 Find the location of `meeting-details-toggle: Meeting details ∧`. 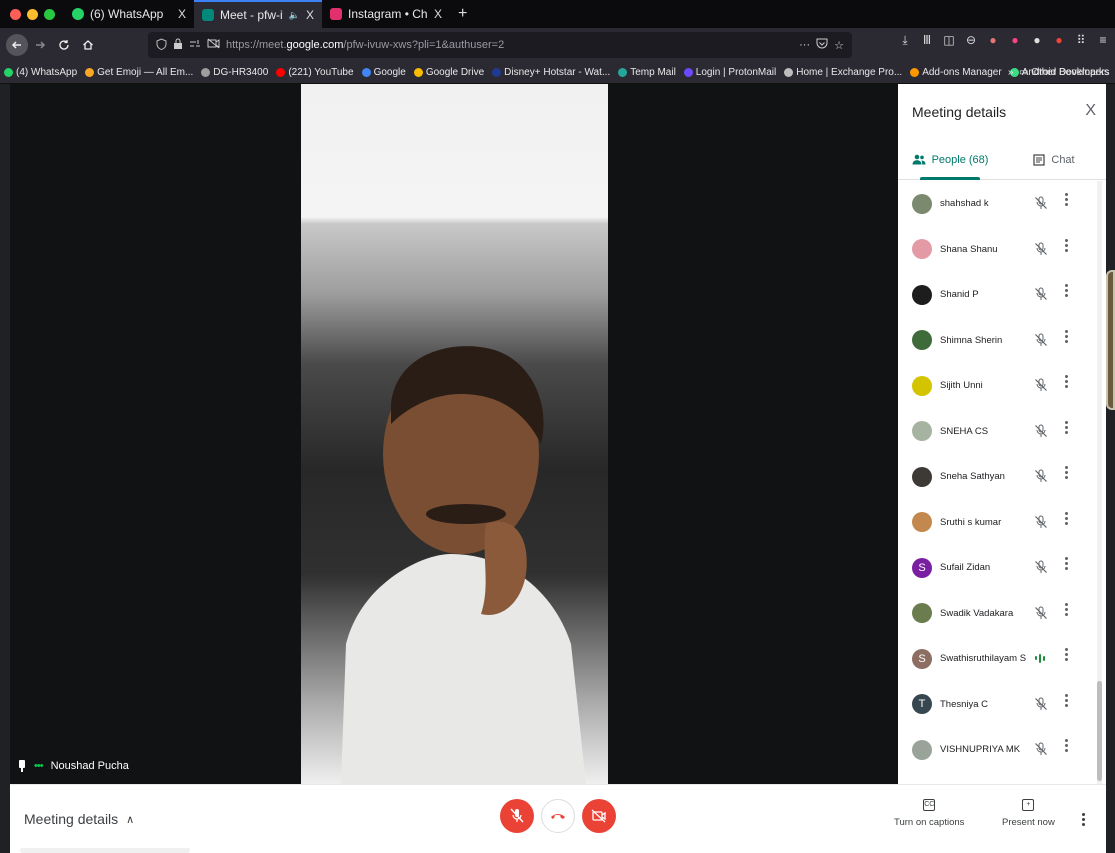

meeting-details-toggle: Meeting details ∧ is located at coordinates (79, 819).